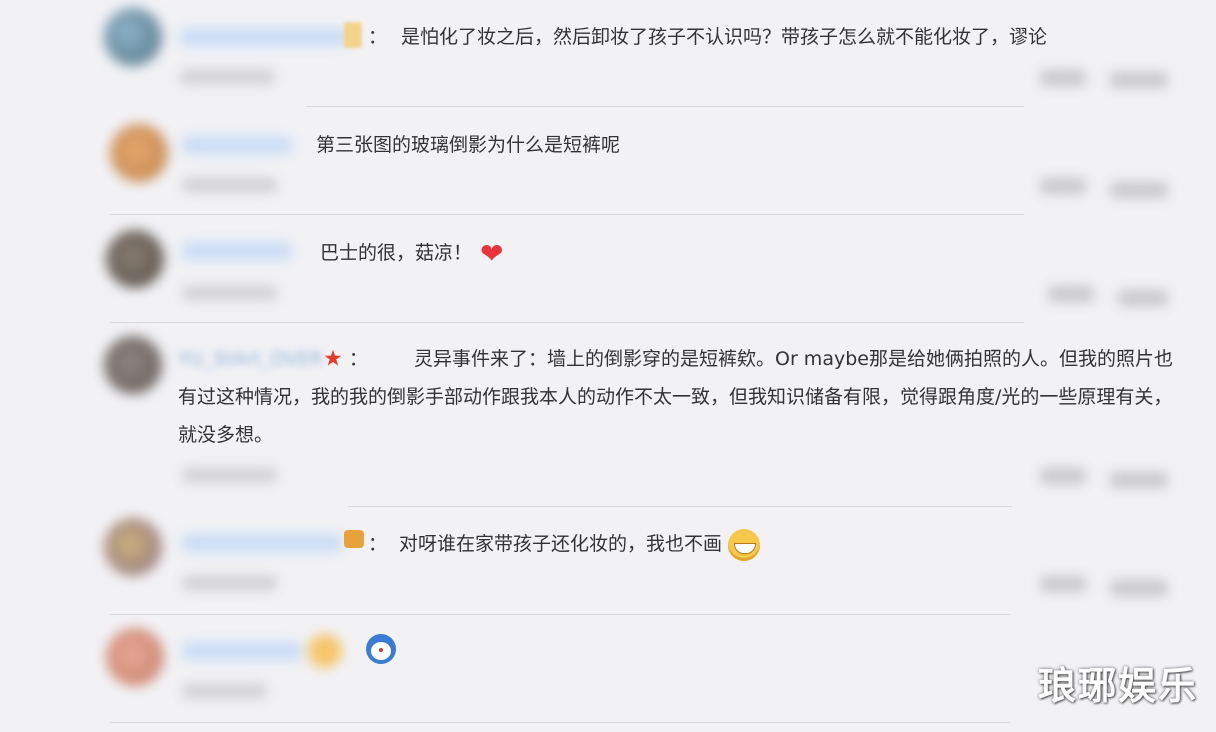 The height and width of the screenshot is (732, 1216). I want to click on comment-text: 第三张图的玻璃倒影为什么是短裤呢, so click(468, 145).